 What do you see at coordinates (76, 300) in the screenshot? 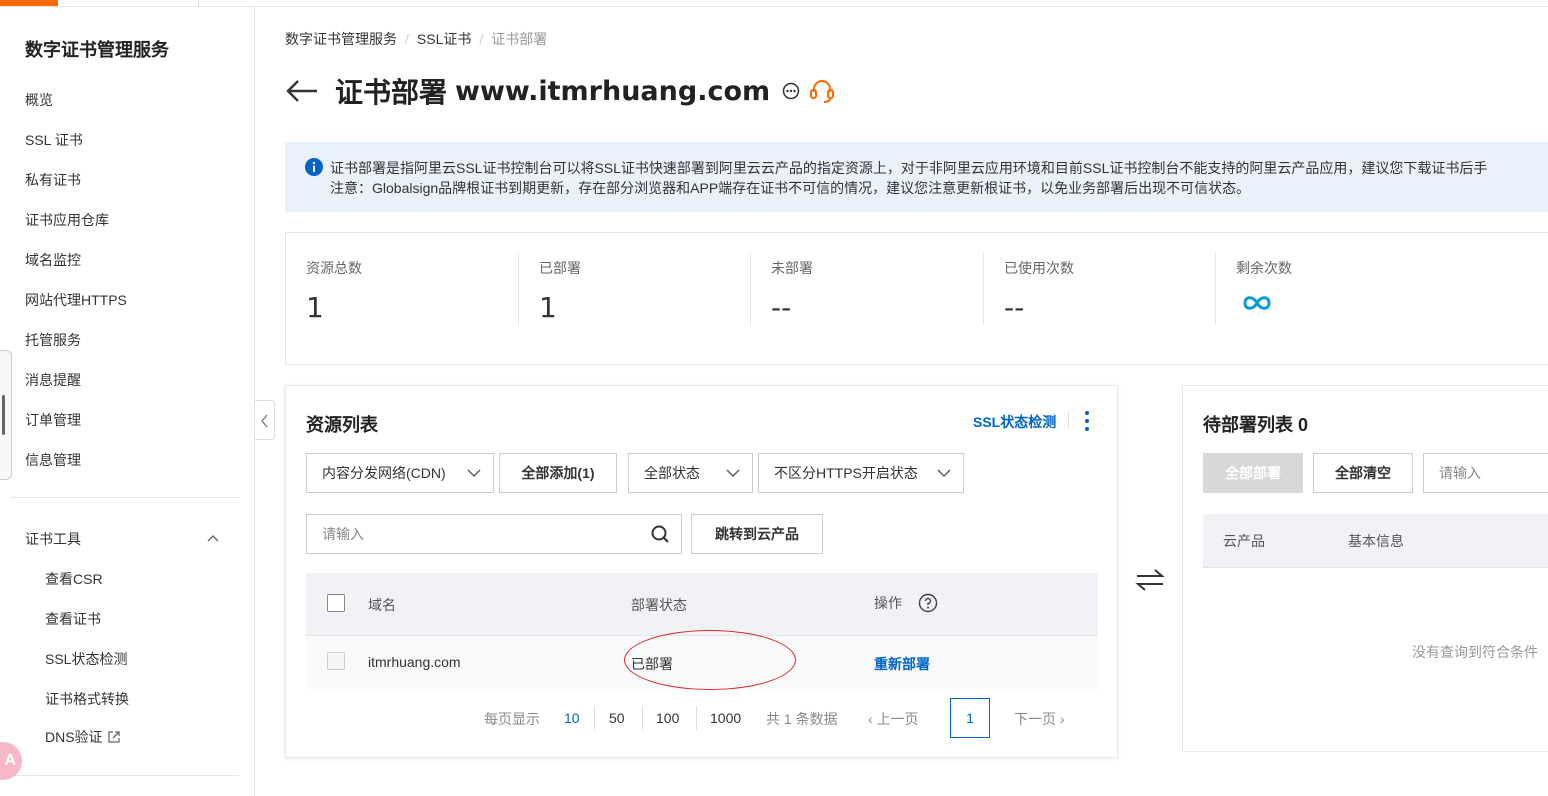
I see `sidebar-item-proxy-https: 网站代理HTTPS` at bounding box center [76, 300].